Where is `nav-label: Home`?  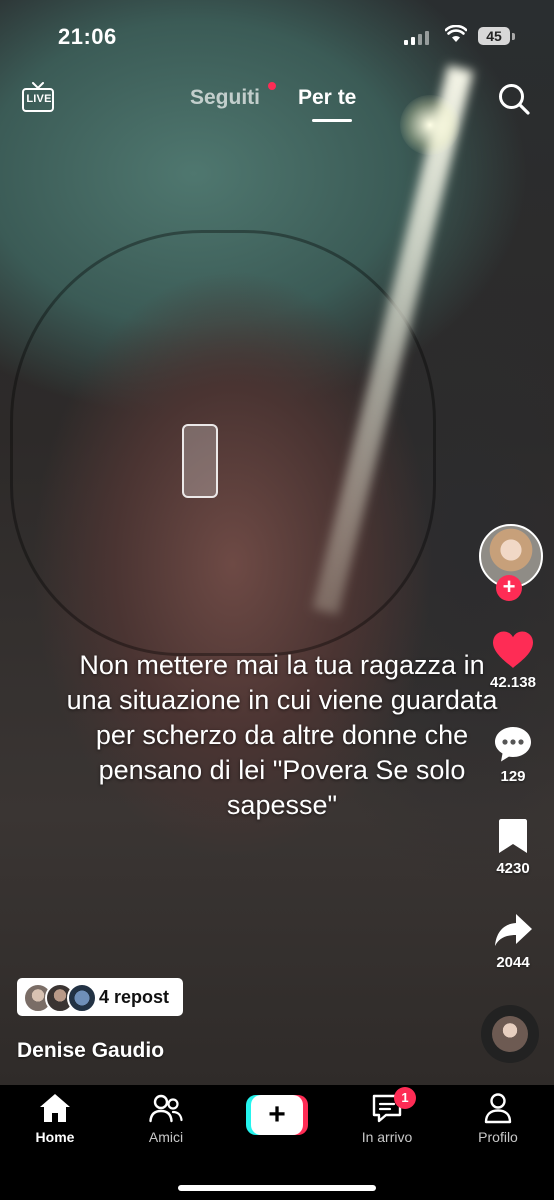
nav-label: Home is located at coordinates (55, 1137).